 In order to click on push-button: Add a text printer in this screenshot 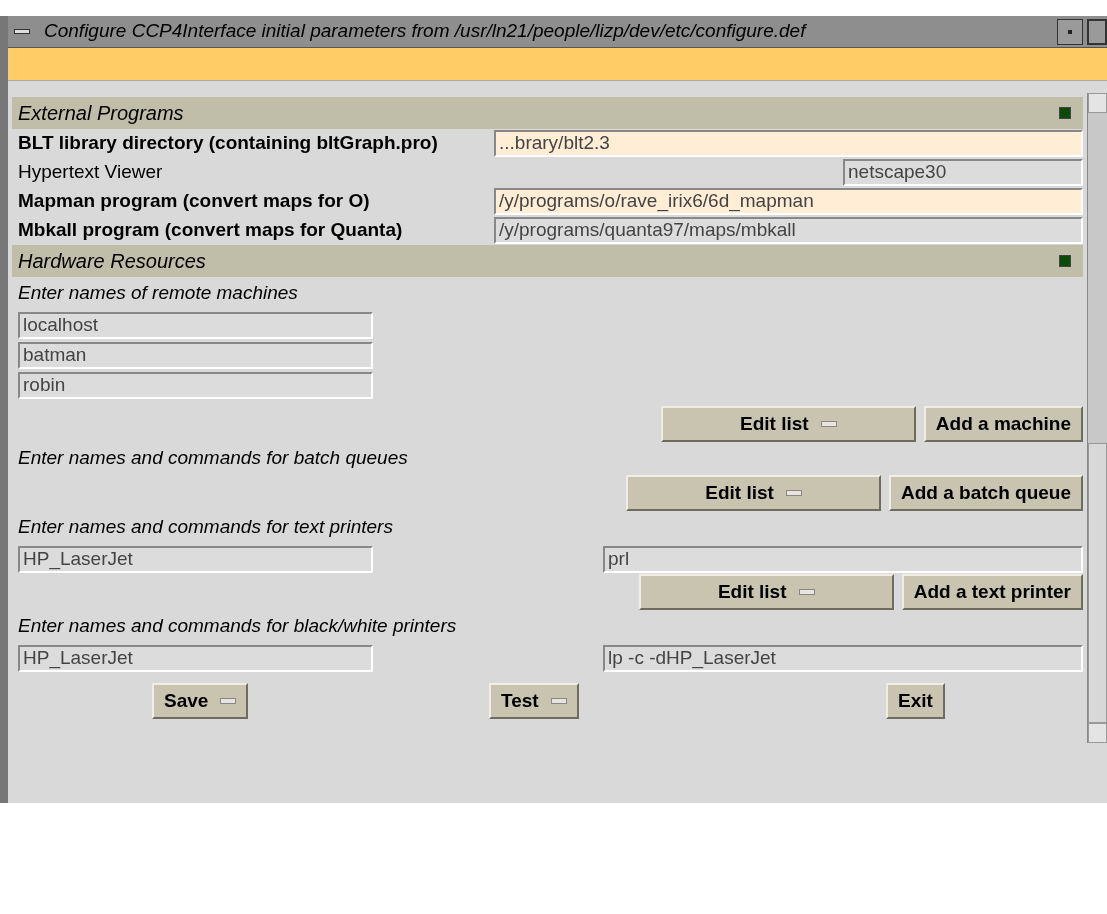, I will do `click(992, 592)`.